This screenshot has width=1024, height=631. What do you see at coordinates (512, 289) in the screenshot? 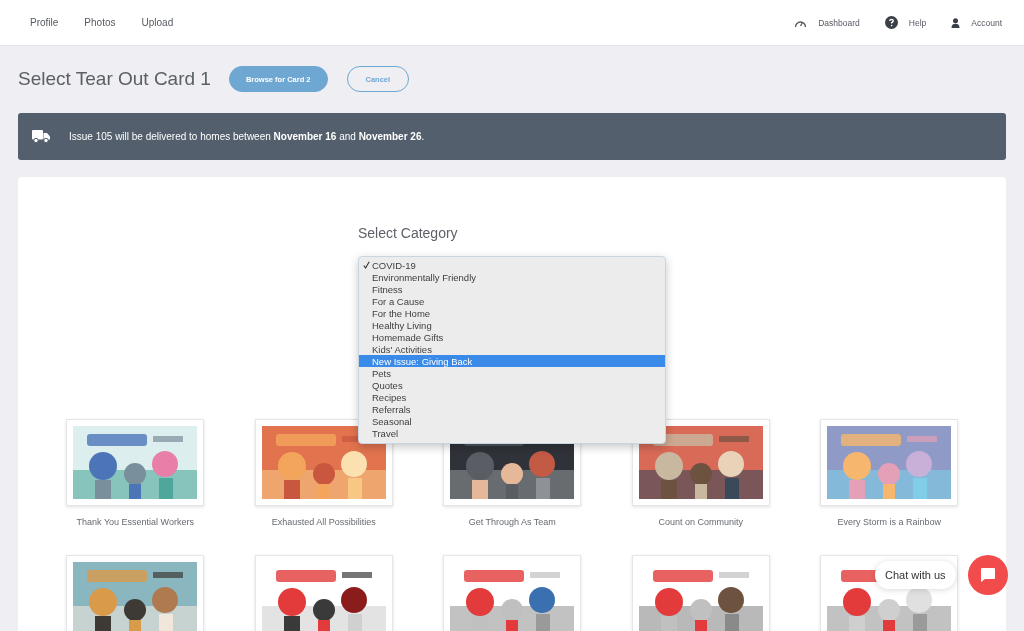
I see `category-option: Fitness` at bounding box center [512, 289].